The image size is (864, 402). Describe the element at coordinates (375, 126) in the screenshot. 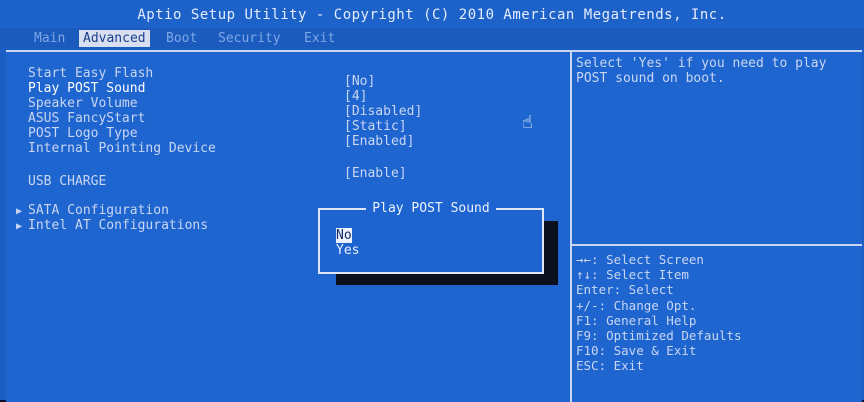

I see `value-post-logo-type: [Static]` at that location.